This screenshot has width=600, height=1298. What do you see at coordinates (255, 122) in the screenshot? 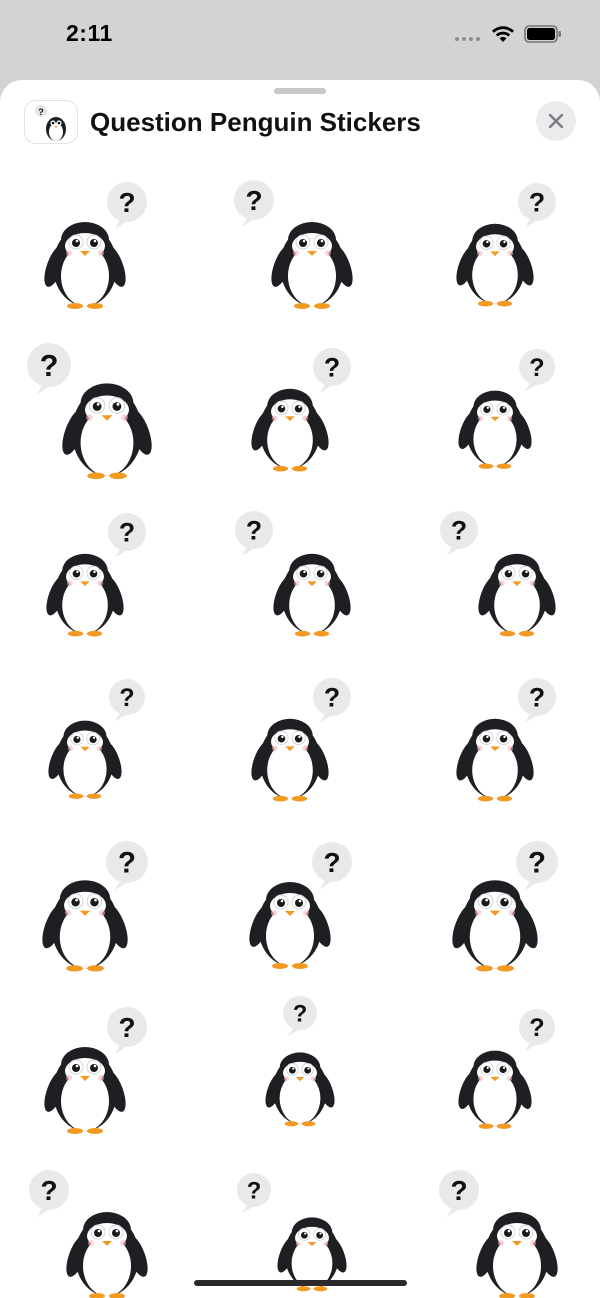
I see `sheet-title: Question Penguin Stickers` at bounding box center [255, 122].